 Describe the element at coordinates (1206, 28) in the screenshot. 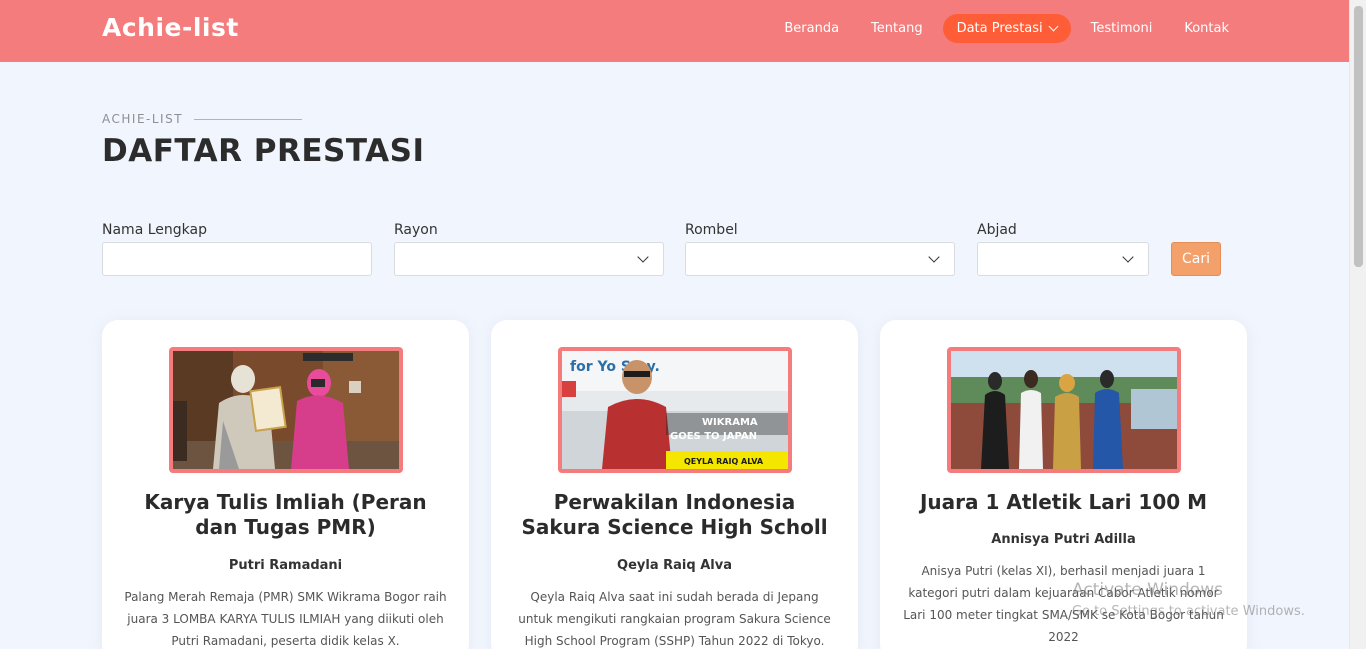

I see `nav-kontak: Kontak` at that location.